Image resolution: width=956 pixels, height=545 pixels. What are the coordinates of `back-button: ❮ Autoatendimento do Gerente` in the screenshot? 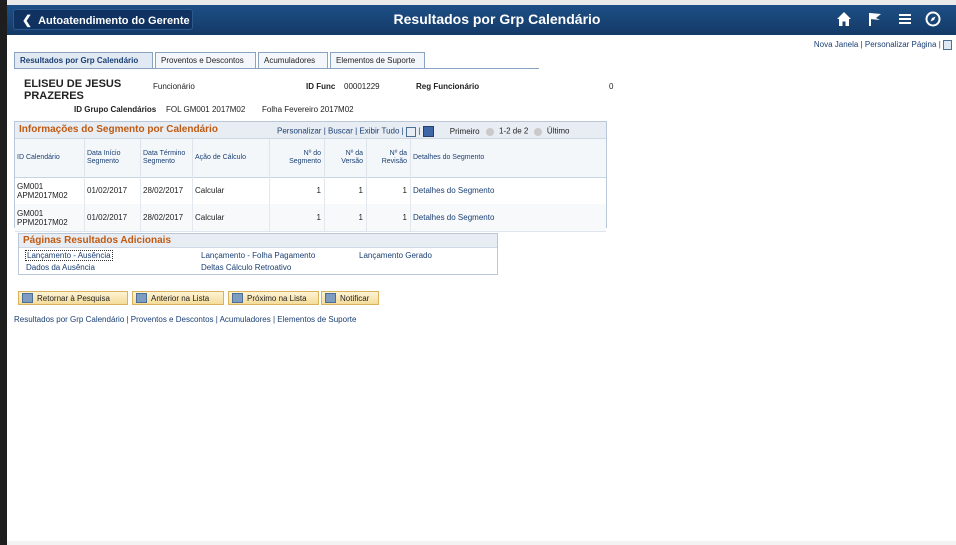 It's located at (103, 19).